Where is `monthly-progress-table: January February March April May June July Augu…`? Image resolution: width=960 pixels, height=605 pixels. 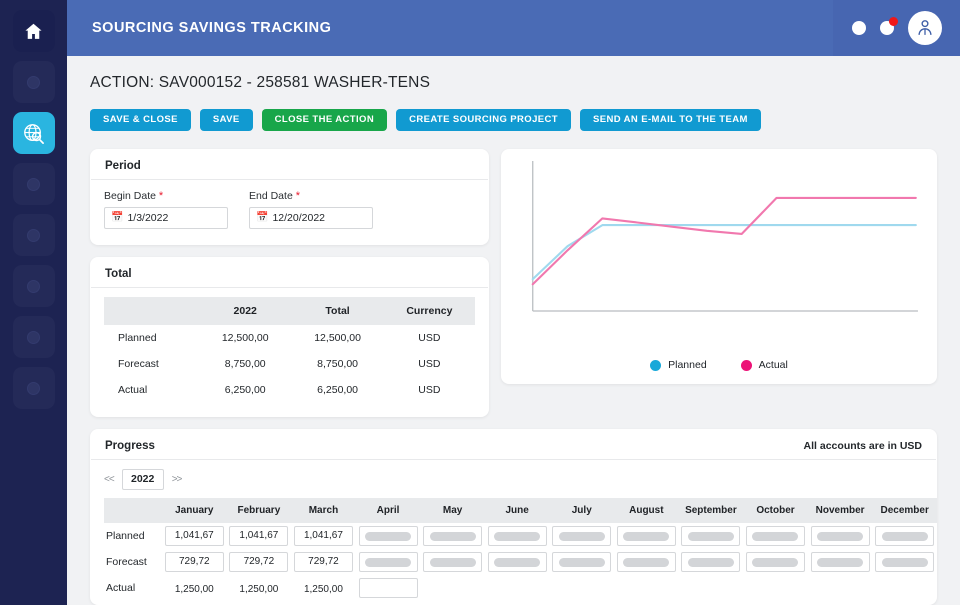 monthly-progress-table: January February March April May June July Augu… is located at coordinates (520, 549).